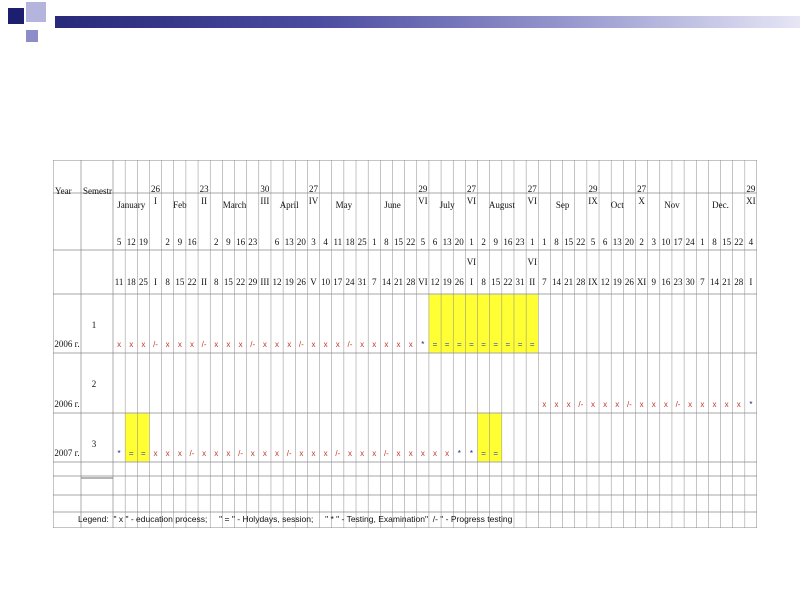 The height and width of the screenshot is (600, 800). What do you see at coordinates (593, 282) in the screenshot?
I see `week-end-day: IX` at bounding box center [593, 282].